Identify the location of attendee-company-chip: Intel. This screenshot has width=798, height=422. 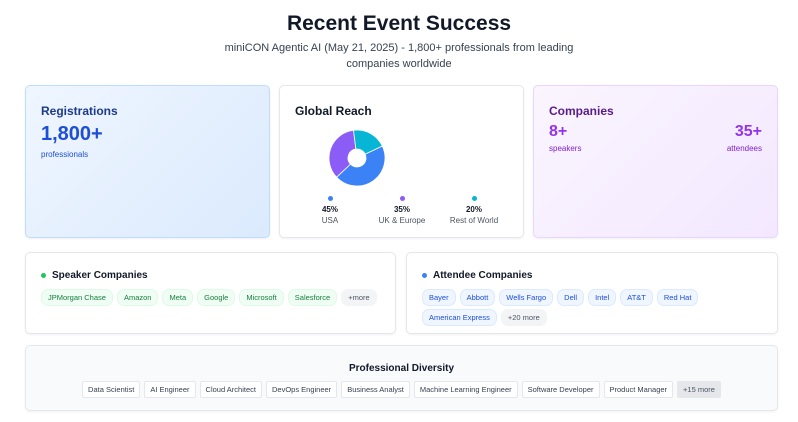
(602, 297).